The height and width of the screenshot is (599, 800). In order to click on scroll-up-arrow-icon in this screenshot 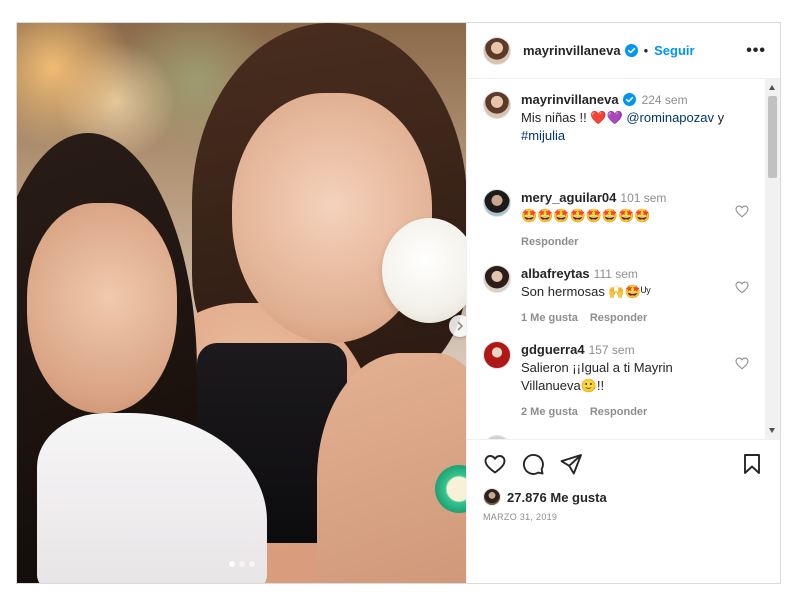, I will do `click(772, 87)`.